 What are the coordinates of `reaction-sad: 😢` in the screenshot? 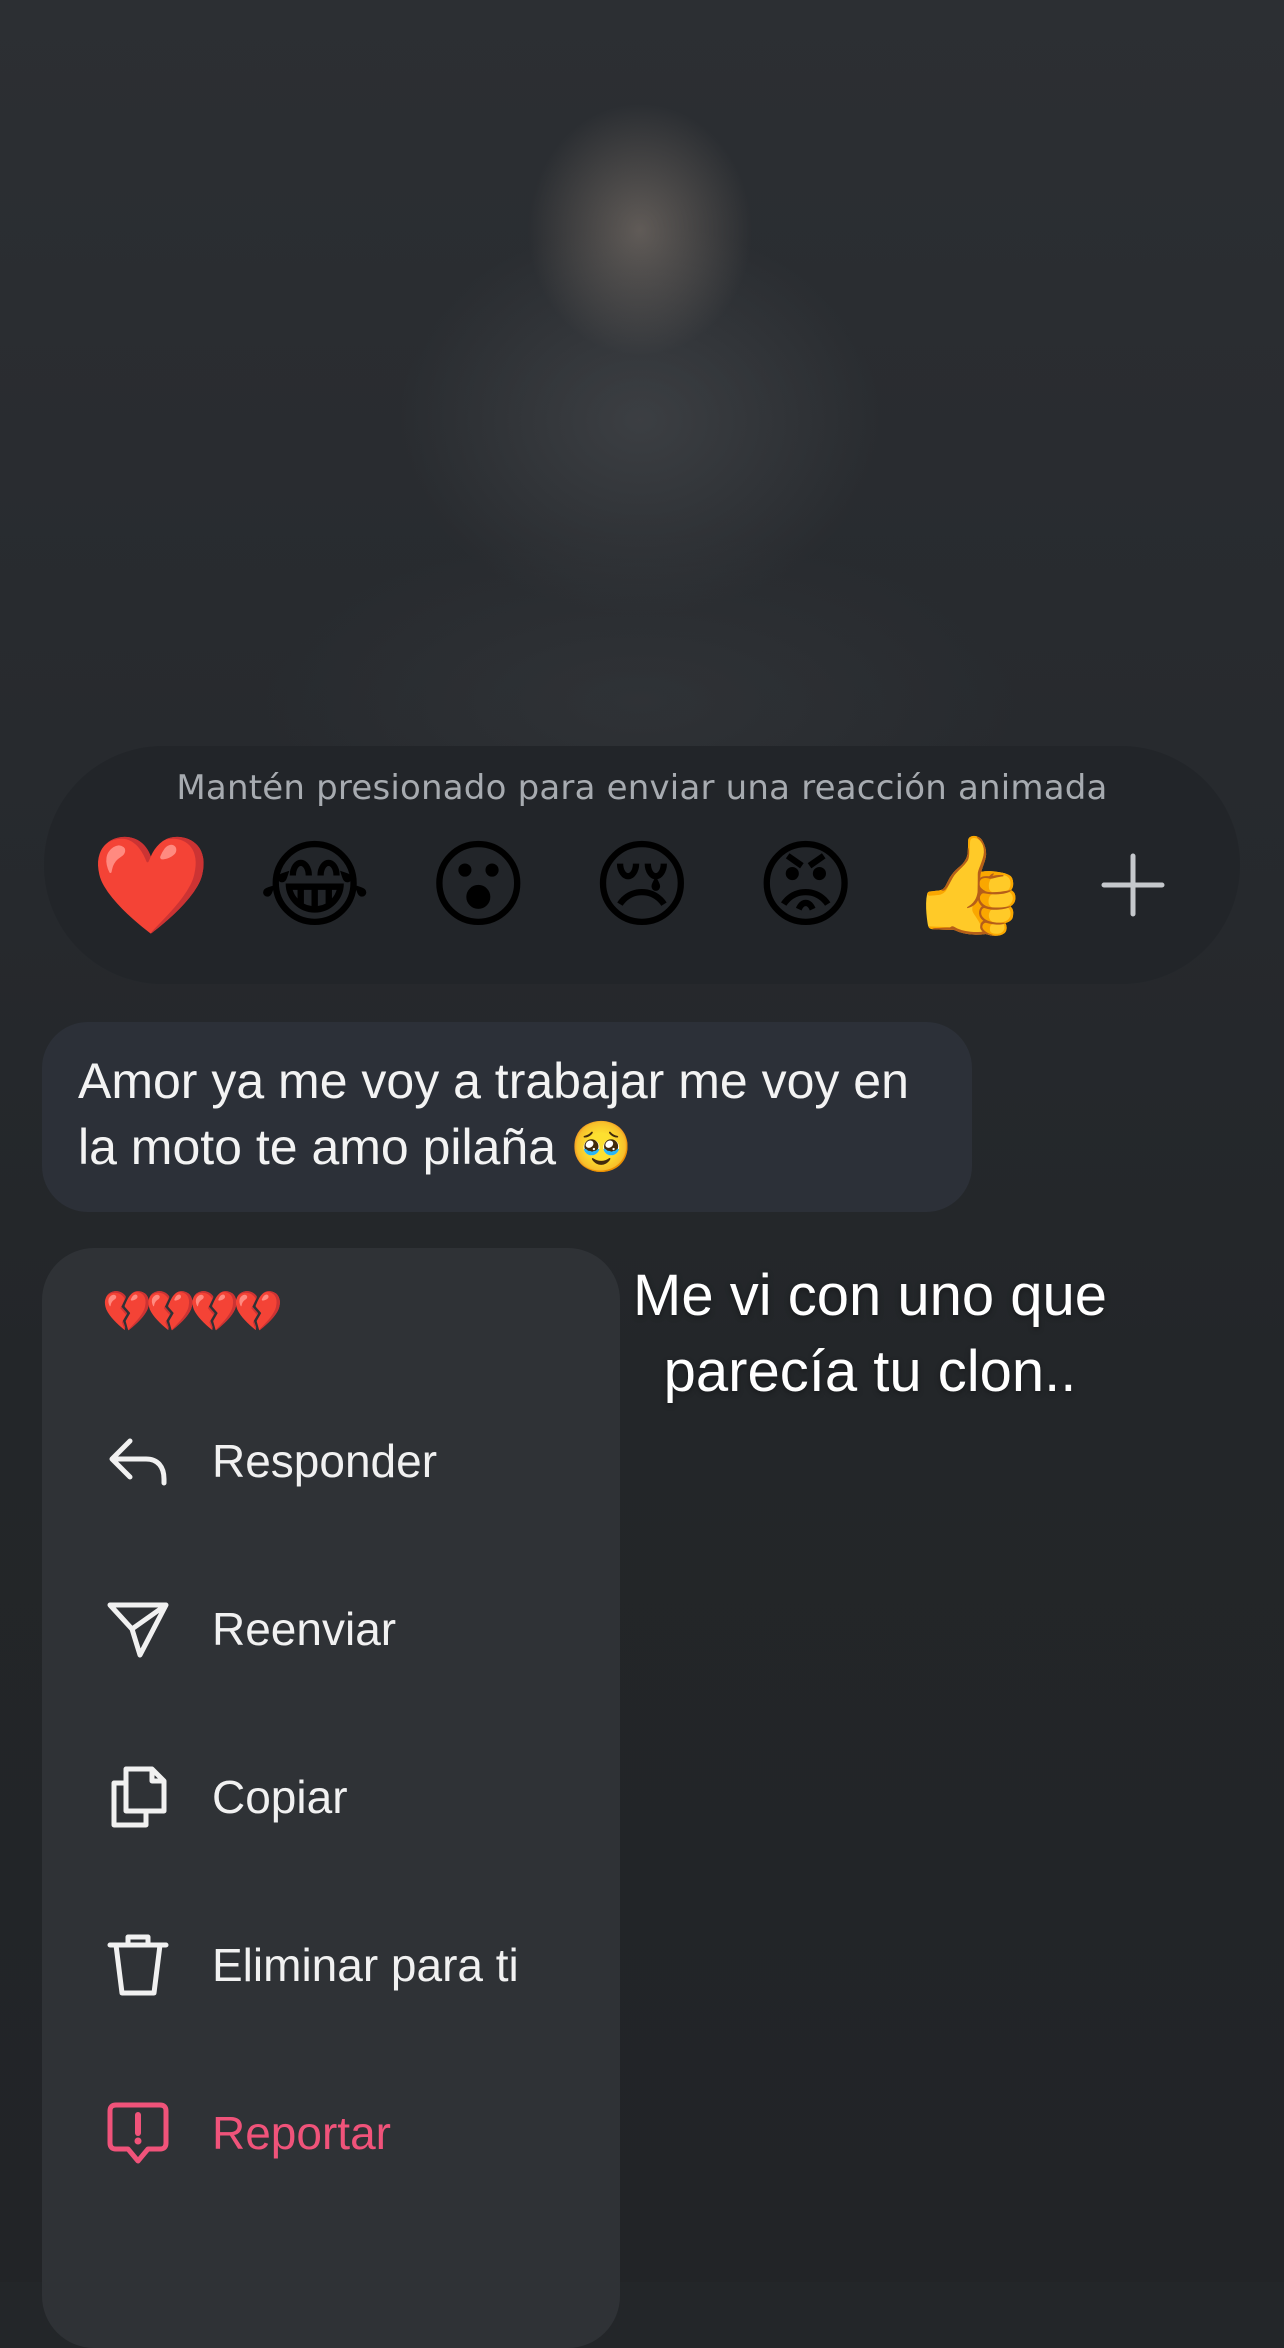 It's located at (642, 885).